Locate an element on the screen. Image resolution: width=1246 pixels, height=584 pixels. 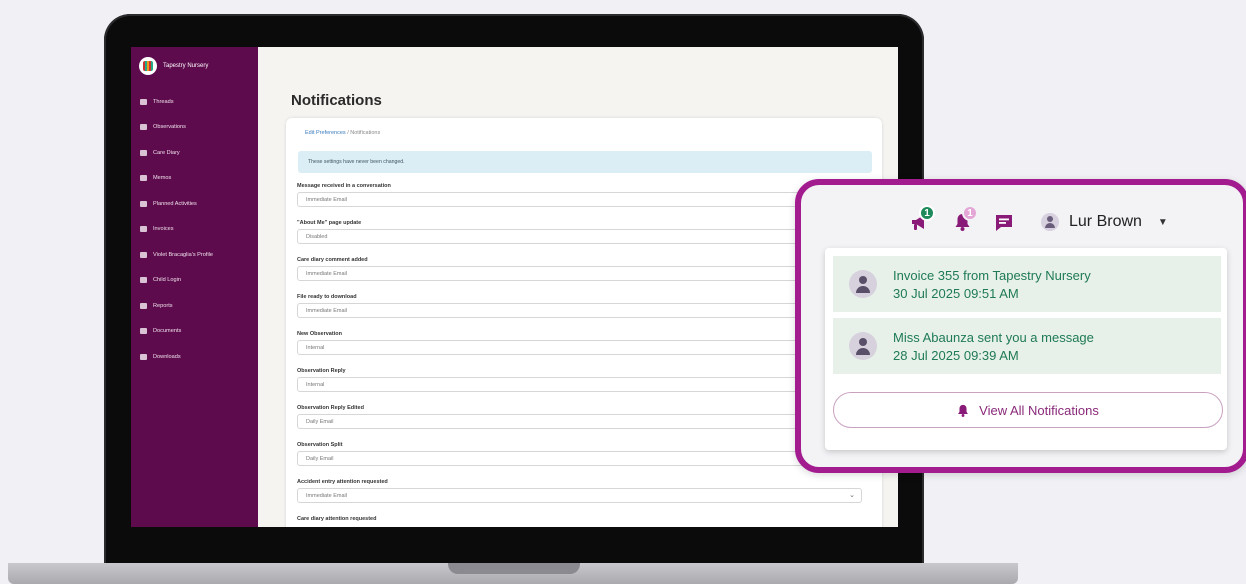
sidebar-item-child-profile: Violet Bracaglia's Profile is located at coordinates (194, 255).